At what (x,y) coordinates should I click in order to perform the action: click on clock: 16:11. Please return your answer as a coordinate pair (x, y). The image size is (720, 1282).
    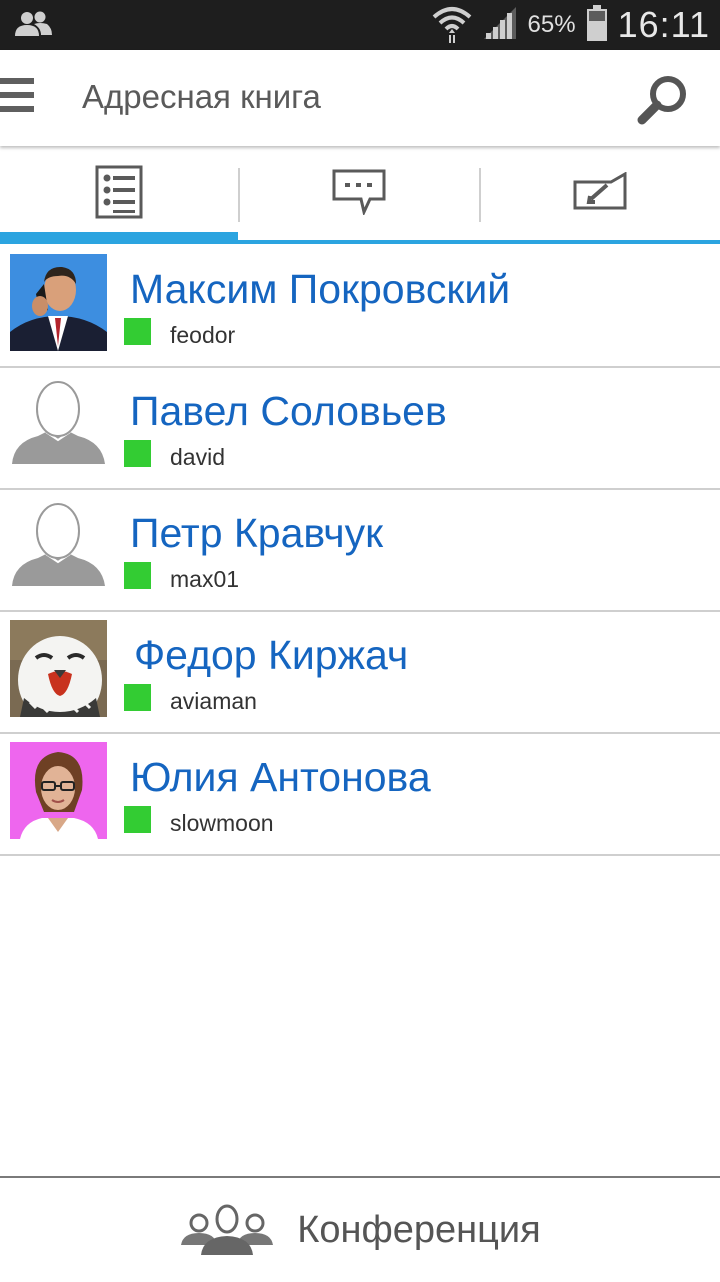
    Looking at the image, I should click on (663, 24).